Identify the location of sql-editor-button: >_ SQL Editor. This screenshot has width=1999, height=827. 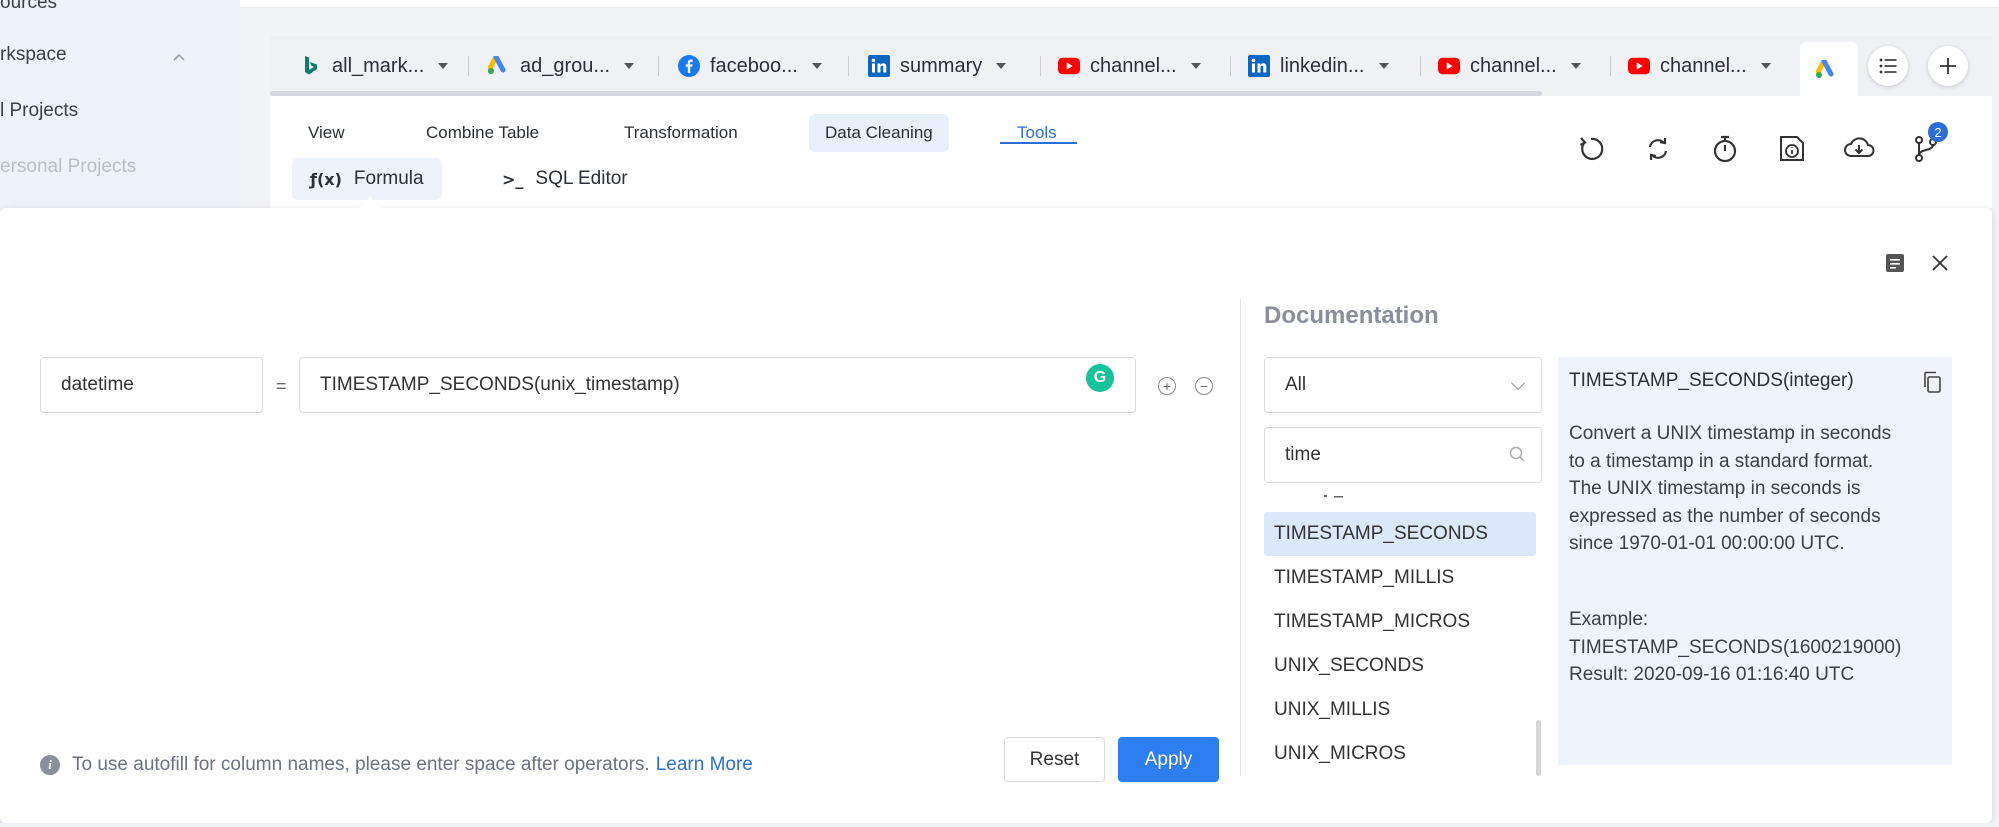
(565, 179).